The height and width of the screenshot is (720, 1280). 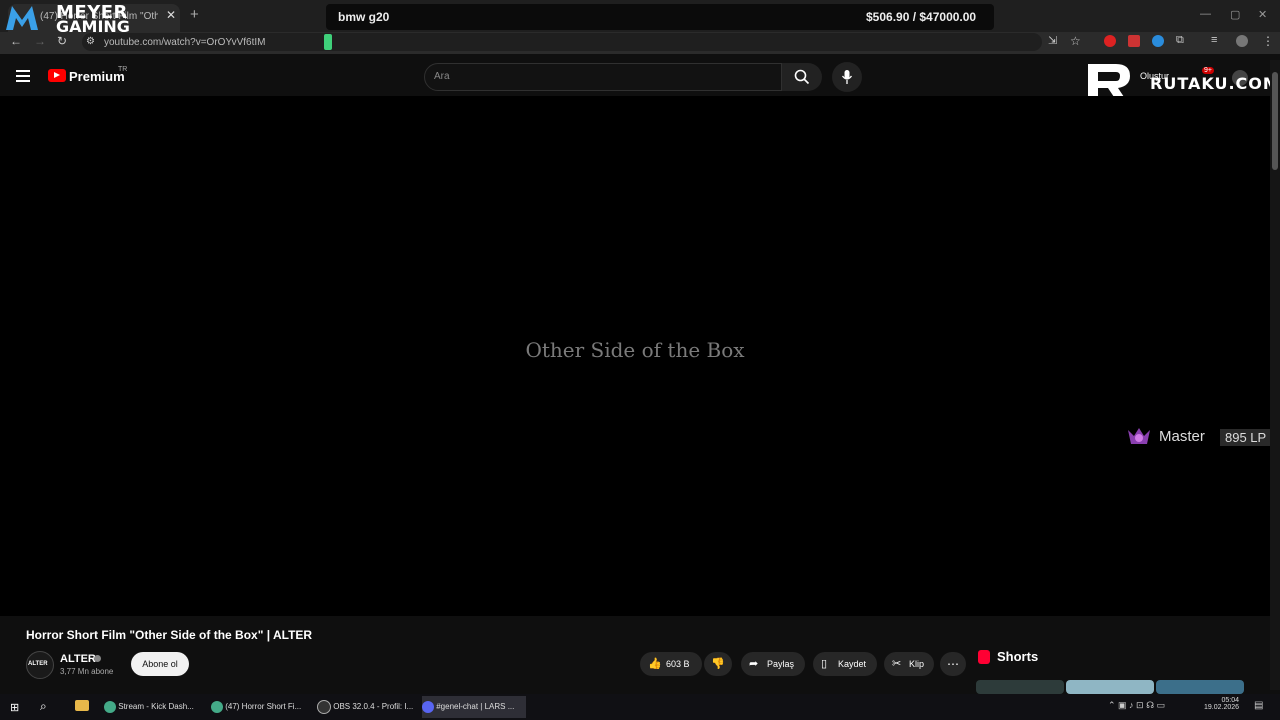 What do you see at coordinates (82, 705) in the screenshot?
I see `file-explorer-icon` at bounding box center [82, 705].